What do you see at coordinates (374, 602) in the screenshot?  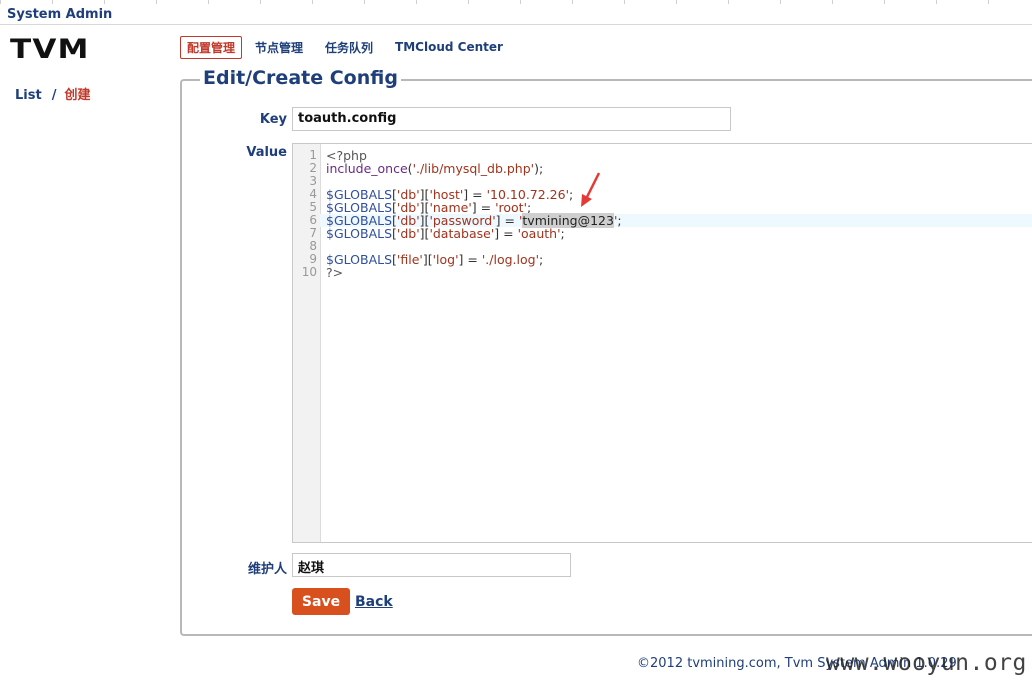 I see `back-link: Back` at bounding box center [374, 602].